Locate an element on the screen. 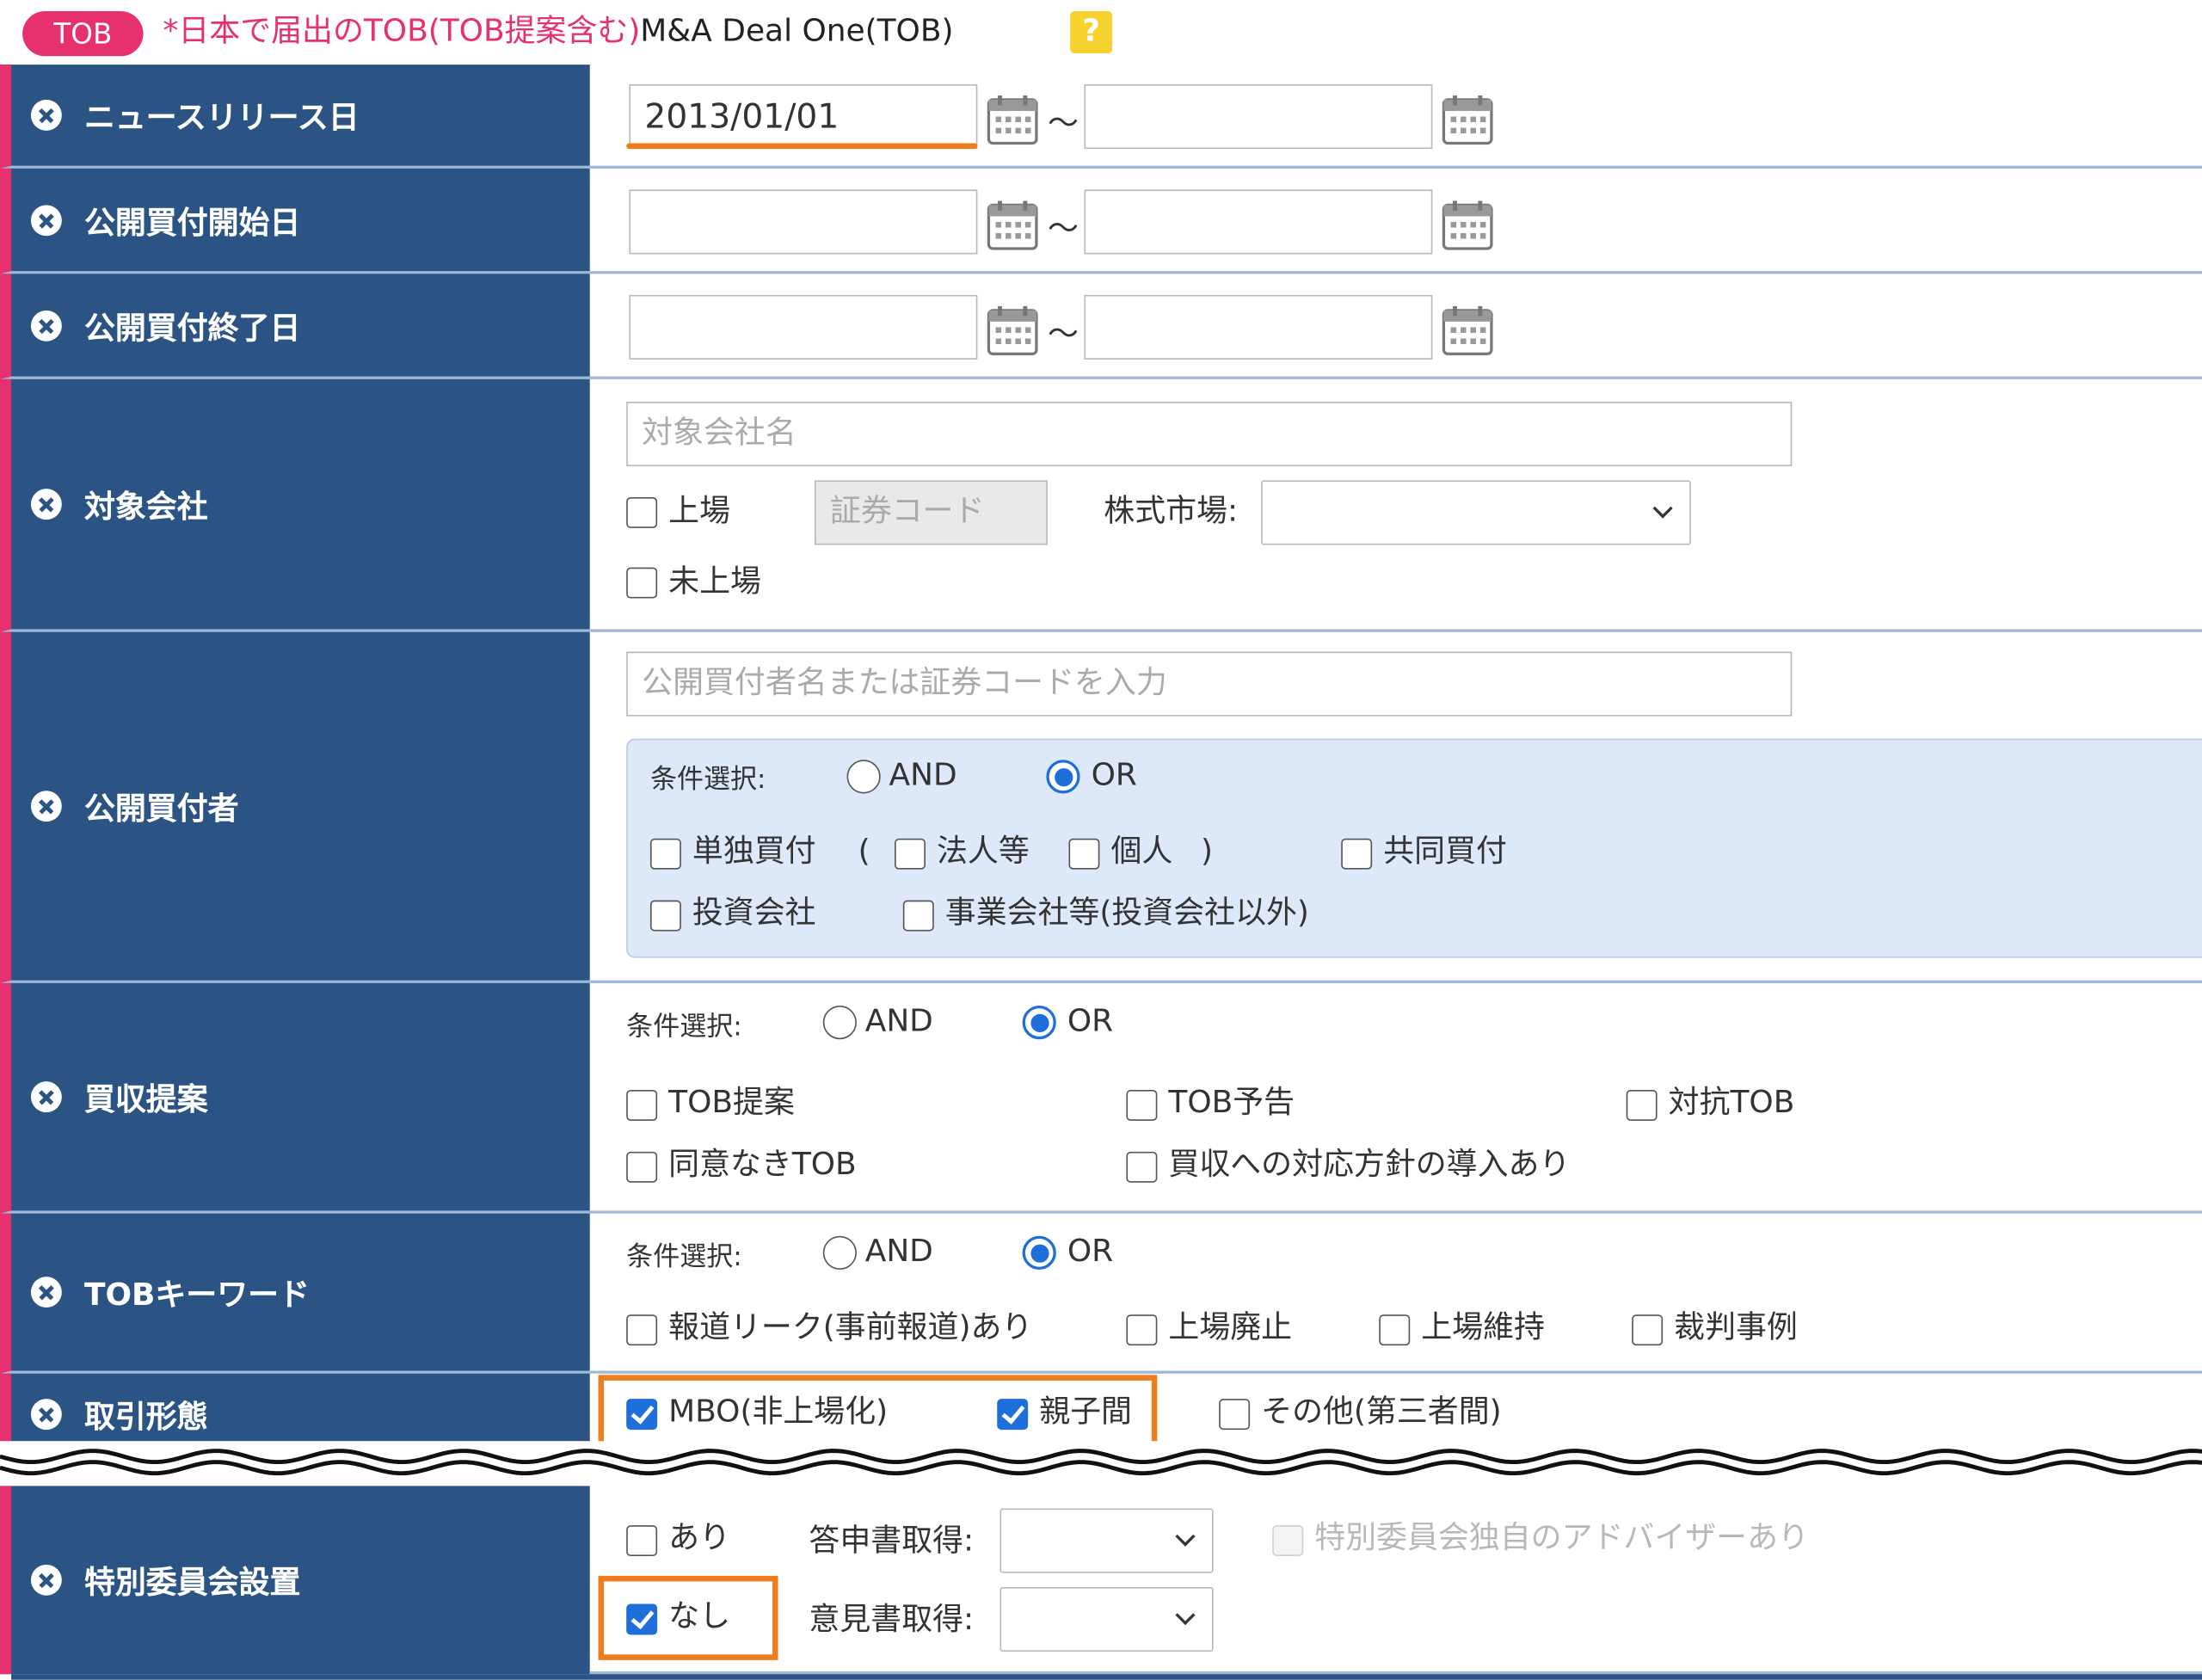 The width and height of the screenshot is (2202, 1680). row-content: 2013/01/01 ～ is located at coordinates (1395, 117).